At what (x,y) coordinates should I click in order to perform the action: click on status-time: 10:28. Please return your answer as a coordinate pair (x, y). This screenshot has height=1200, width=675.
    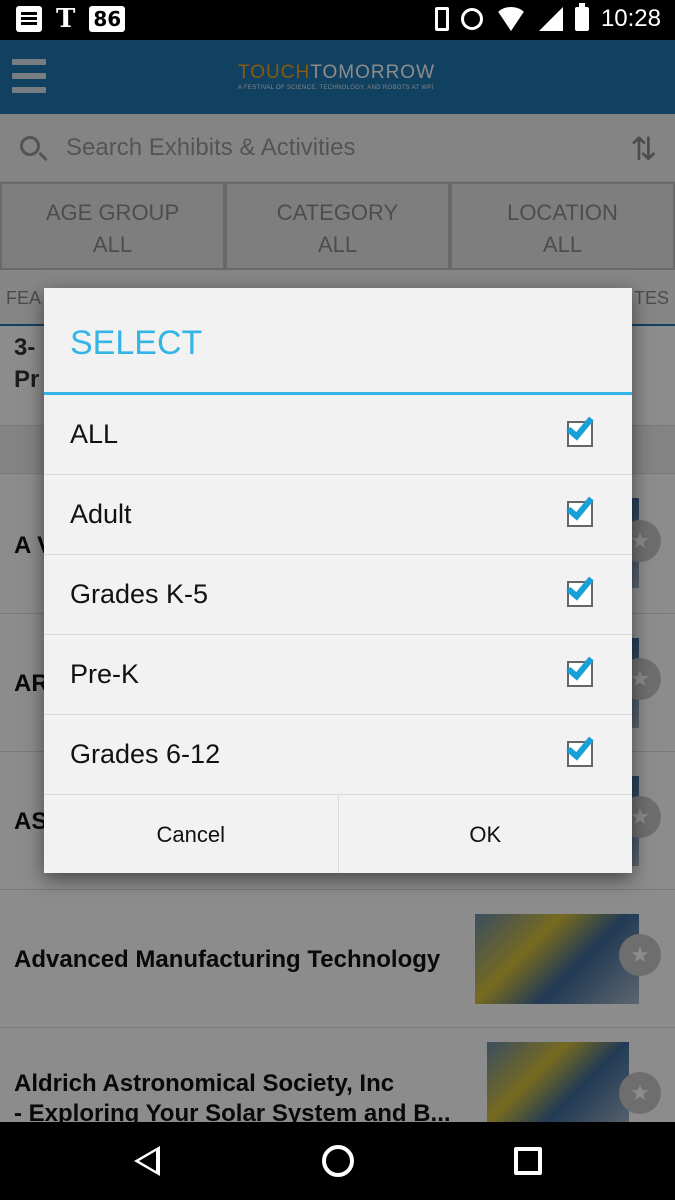
    Looking at the image, I should click on (630, 18).